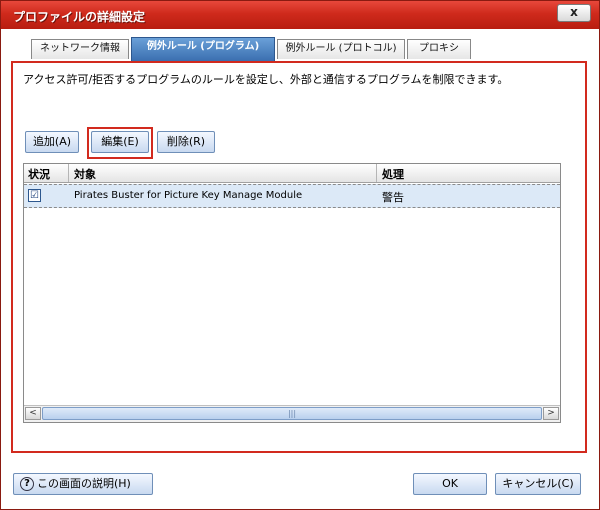 Image resolution: width=600 pixels, height=510 pixels. I want to click on scroll-thumb: |||, so click(292, 413).